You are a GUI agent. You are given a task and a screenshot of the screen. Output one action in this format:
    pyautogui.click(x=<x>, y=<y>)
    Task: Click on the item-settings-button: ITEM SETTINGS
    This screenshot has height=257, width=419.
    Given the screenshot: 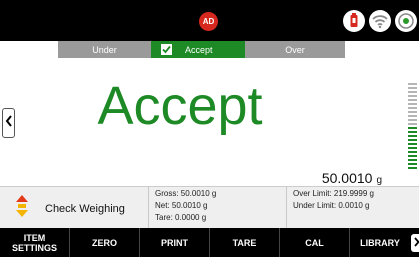 What is the action you would take?
    pyautogui.click(x=35, y=242)
    